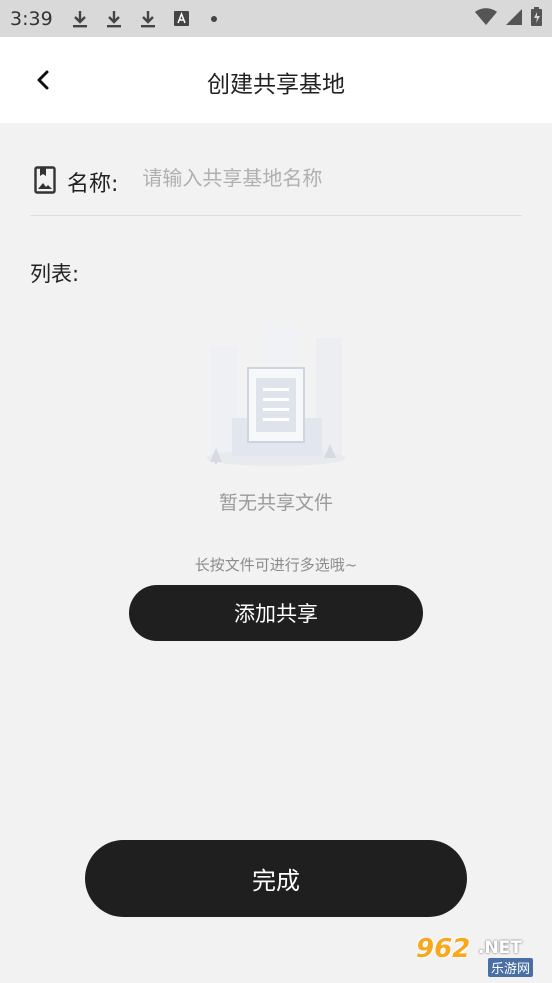  Describe the element at coordinates (275, 503) in the screenshot. I see `empty-state-text: 暂无共享文件` at that location.